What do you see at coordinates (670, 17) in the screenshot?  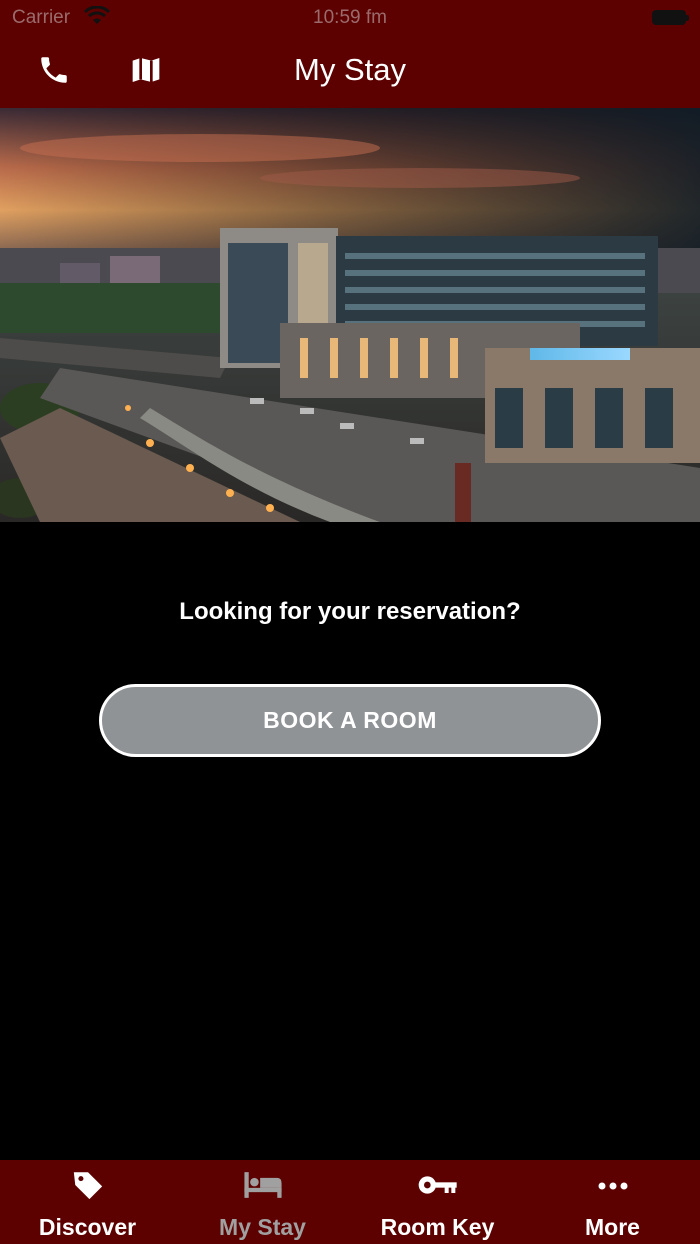 I see `battery-icon` at bounding box center [670, 17].